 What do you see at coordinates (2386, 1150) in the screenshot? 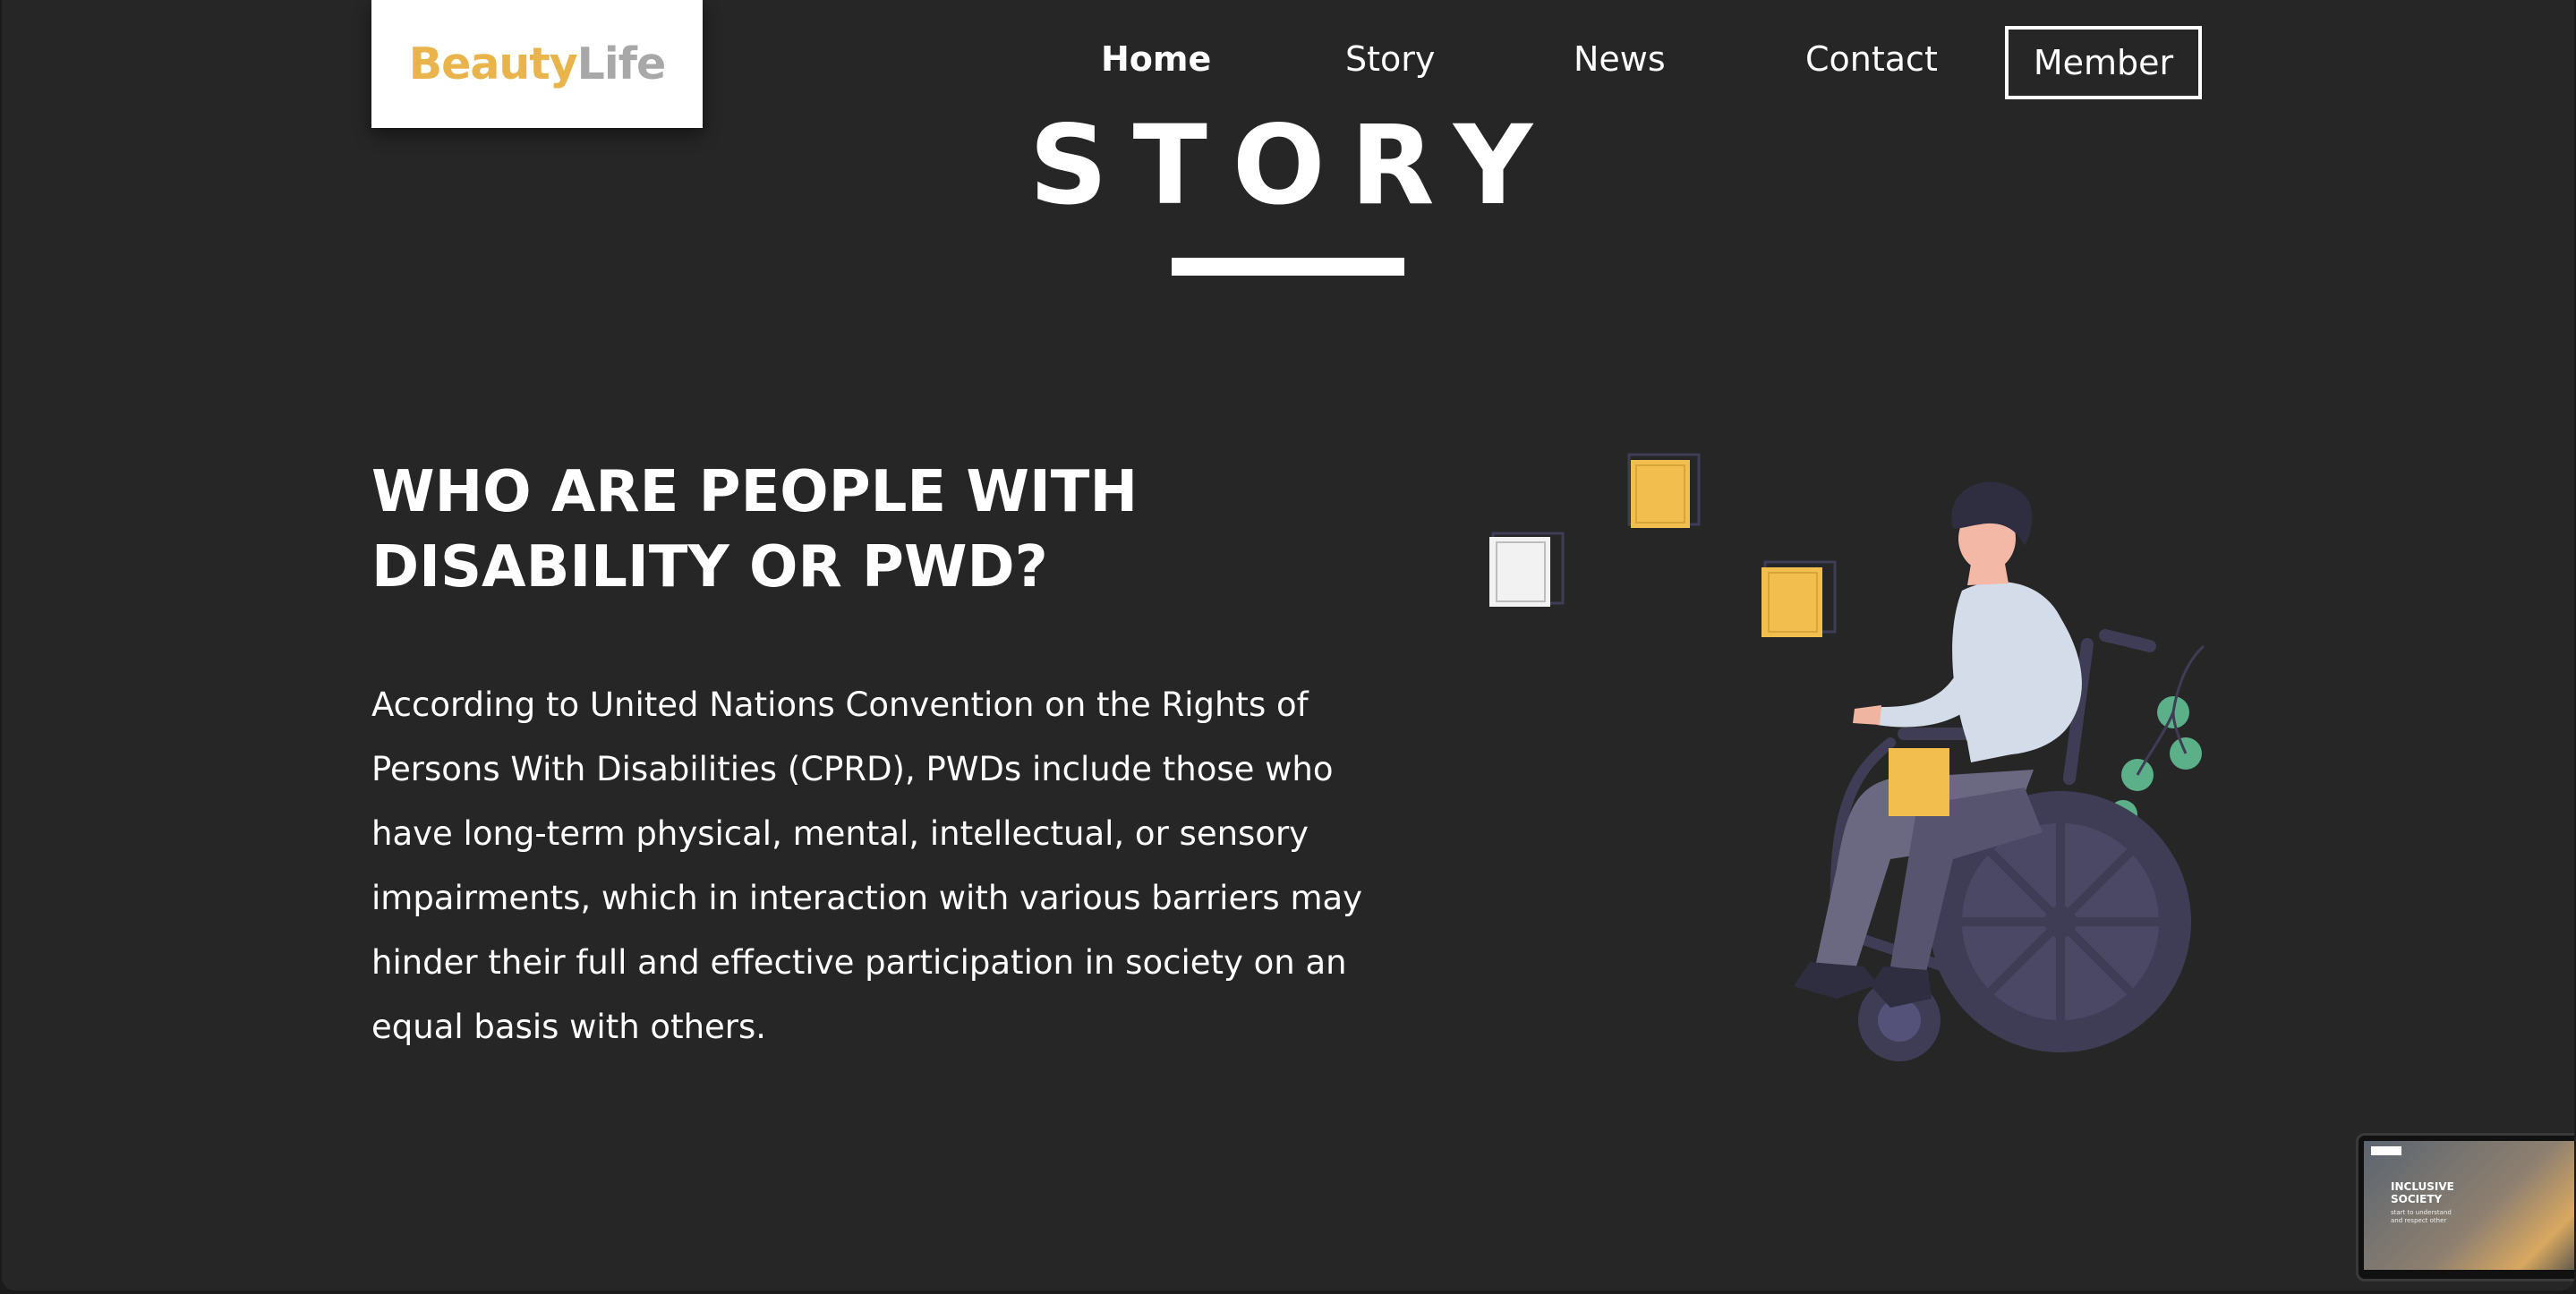
I see `preview-logo` at bounding box center [2386, 1150].